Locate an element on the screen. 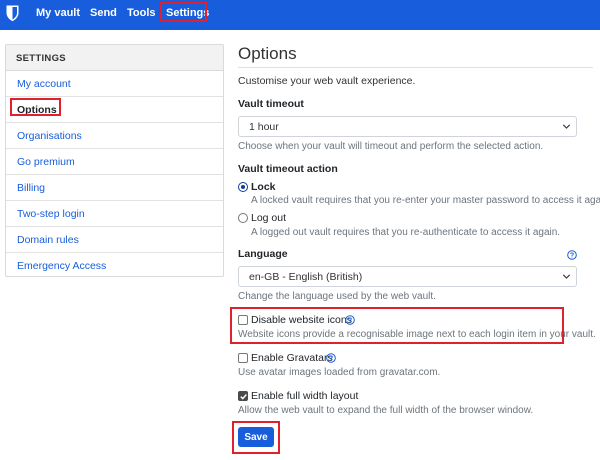  page-title: Options is located at coordinates (267, 53).